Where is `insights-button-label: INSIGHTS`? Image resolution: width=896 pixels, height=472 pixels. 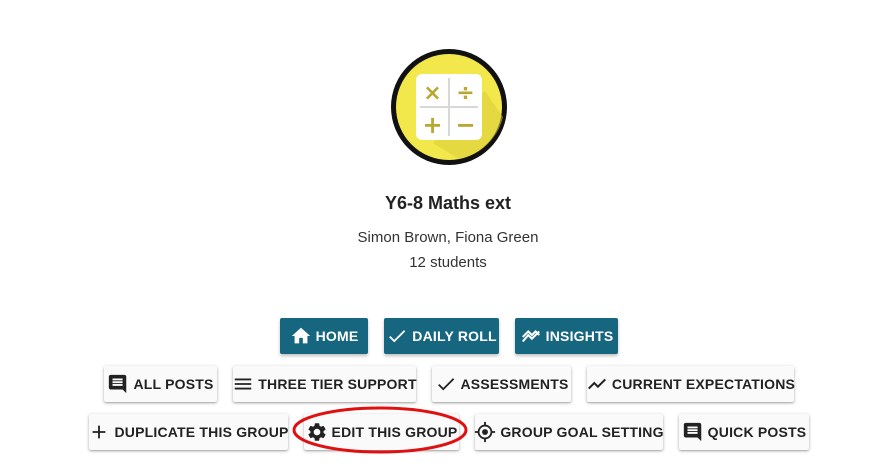
insights-button-label: INSIGHTS is located at coordinates (579, 336).